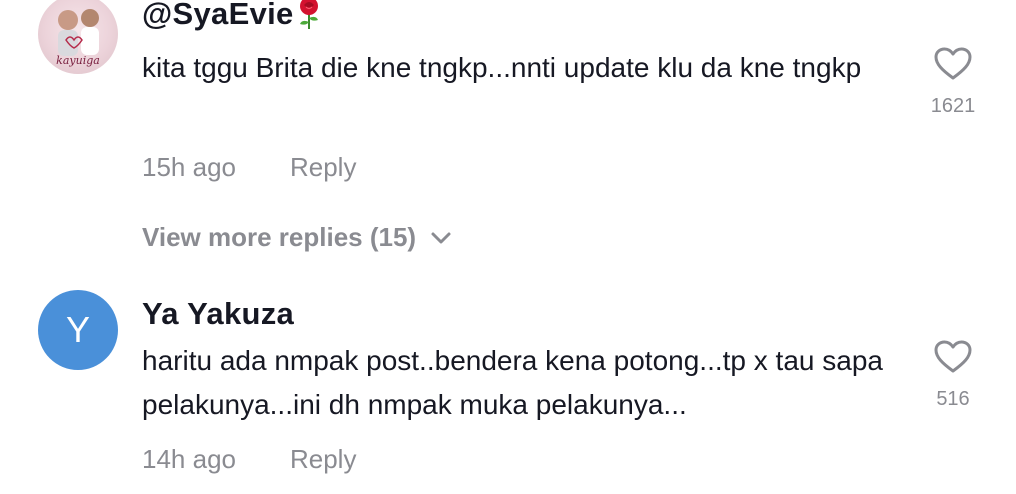  I want to click on username-text: @SyaEvie, so click(218, 15).